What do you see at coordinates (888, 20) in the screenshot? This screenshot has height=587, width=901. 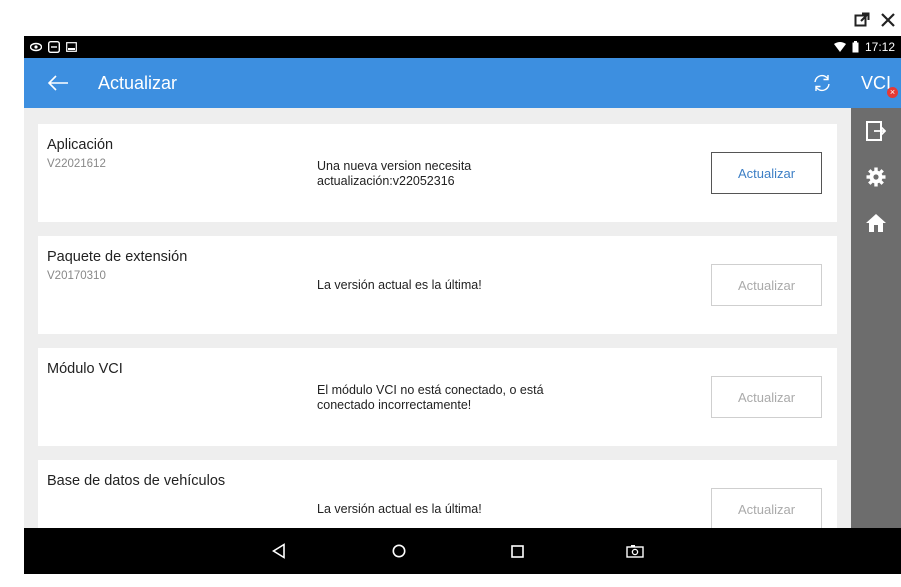 I see `close-icon` at bounding box center [888, 20].